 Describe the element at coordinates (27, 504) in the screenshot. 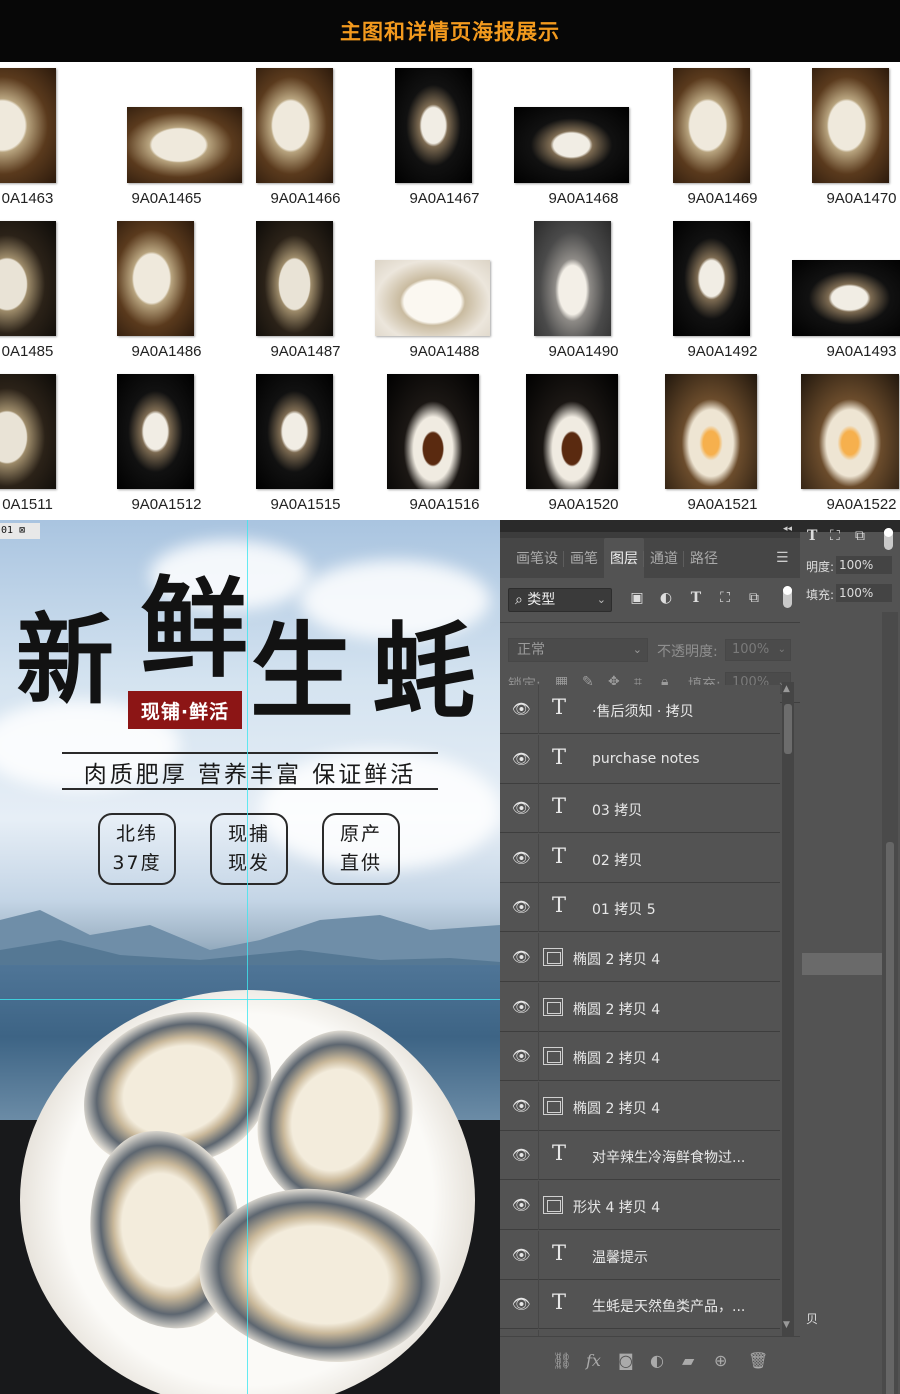

I see `file-name: 0A1511` at that location.